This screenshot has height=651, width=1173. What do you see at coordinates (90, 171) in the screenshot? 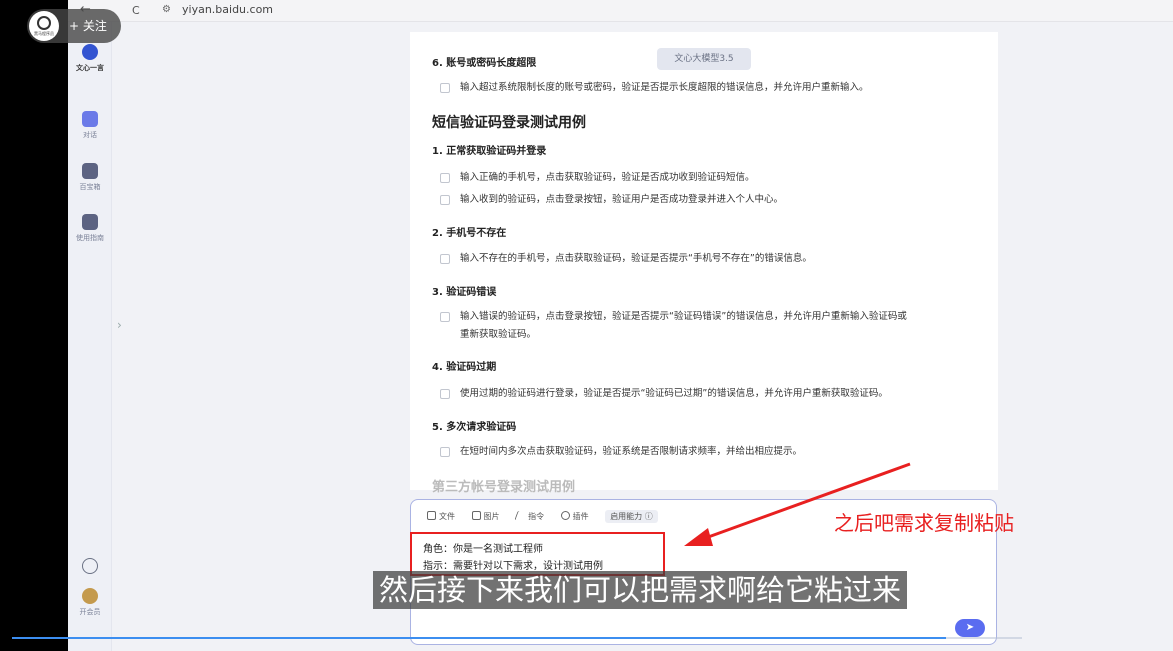
I see `toolbox-icon` at bounding box center [90, 171].